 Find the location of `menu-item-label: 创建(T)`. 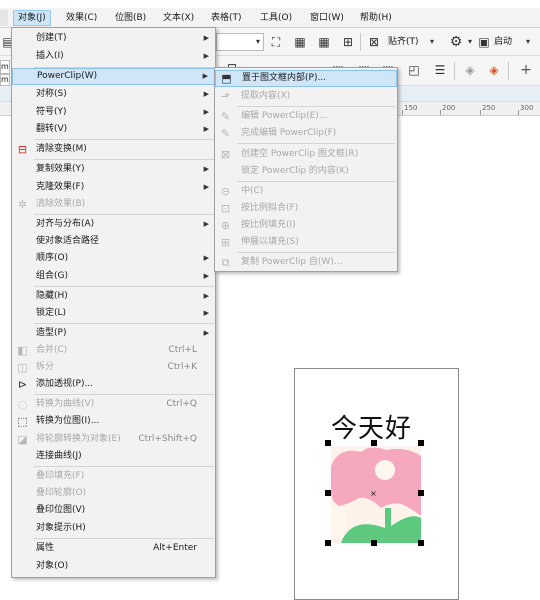

menu-item-label: 创建(T) is located at coordinates (51, 38).